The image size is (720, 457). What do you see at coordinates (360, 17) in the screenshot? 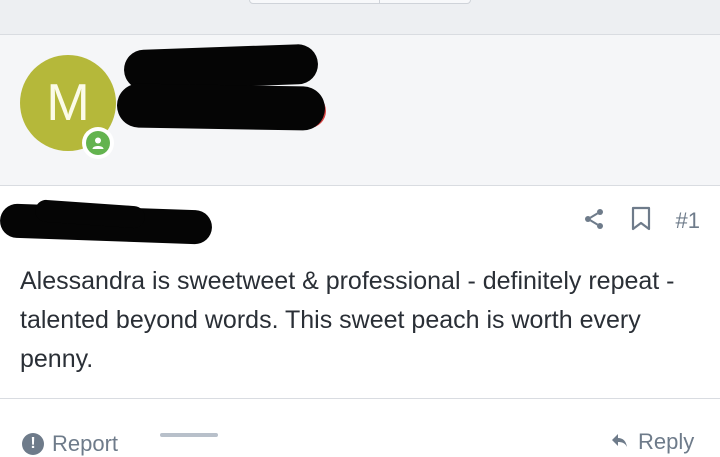
I see `top-toolbar` at bounding box center [360, 17].